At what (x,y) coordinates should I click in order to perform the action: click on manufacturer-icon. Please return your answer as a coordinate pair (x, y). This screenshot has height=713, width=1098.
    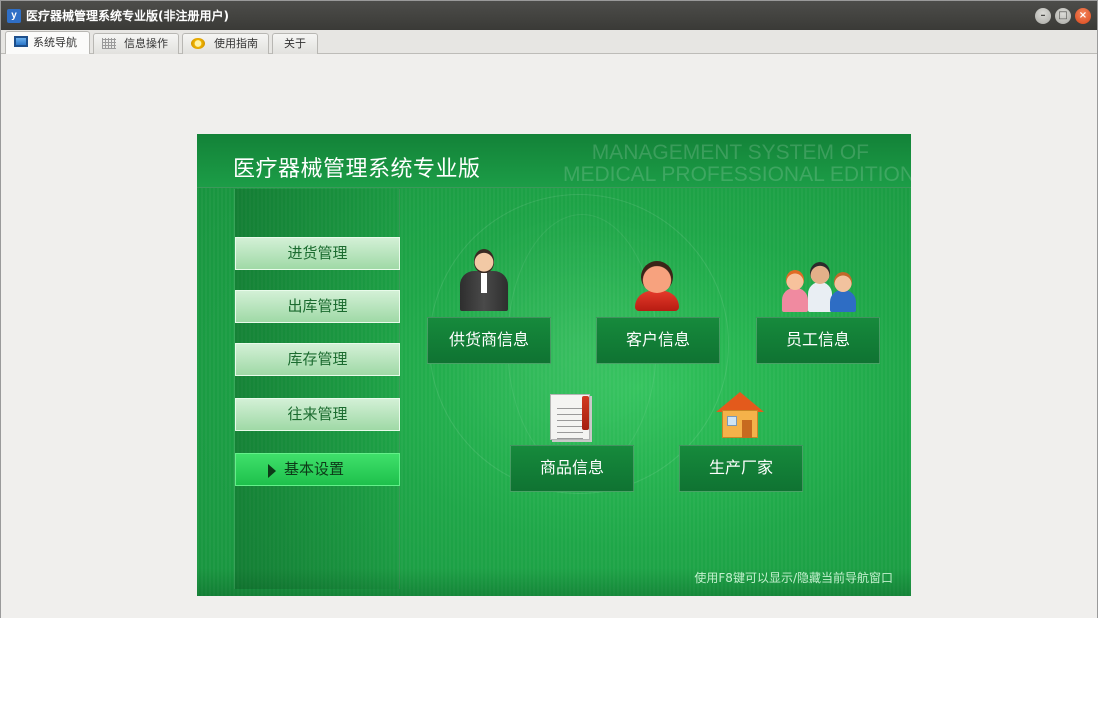
    Looking at the image, I should click on (740, 417).